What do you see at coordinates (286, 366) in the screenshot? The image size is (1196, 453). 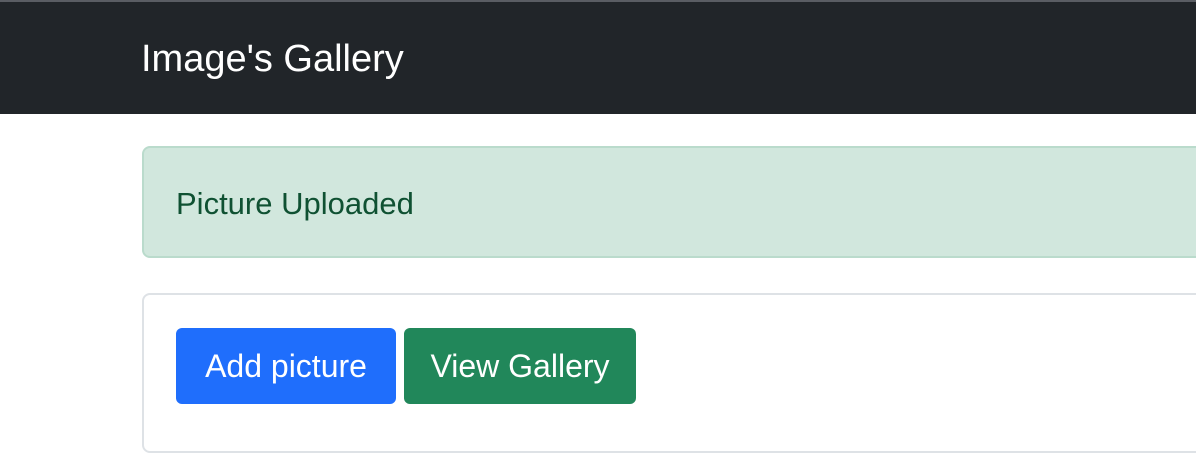 I see `add-picture-button: Add picture` at bounding box center [286, 366].